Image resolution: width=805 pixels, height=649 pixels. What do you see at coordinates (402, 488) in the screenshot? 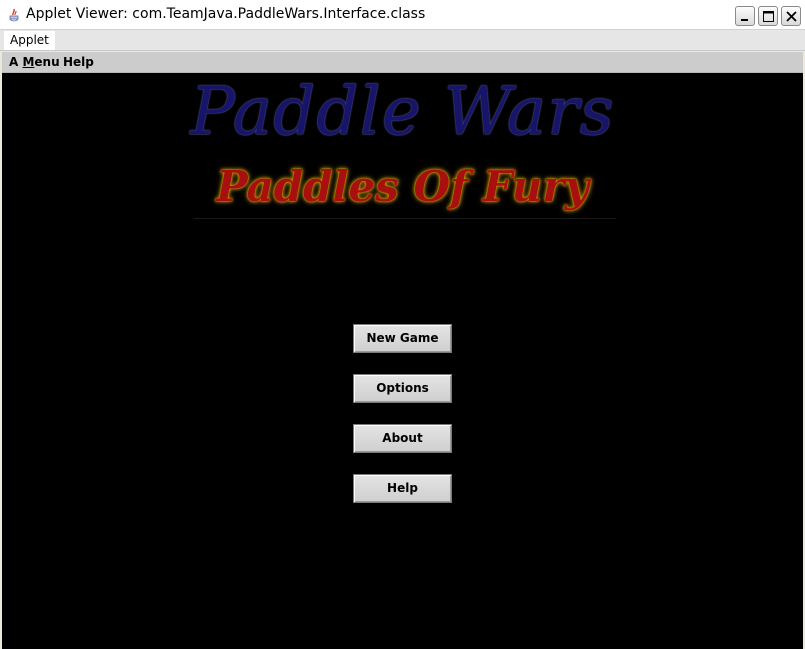
I see `help-button: Help` at bounding box center [402, 488].